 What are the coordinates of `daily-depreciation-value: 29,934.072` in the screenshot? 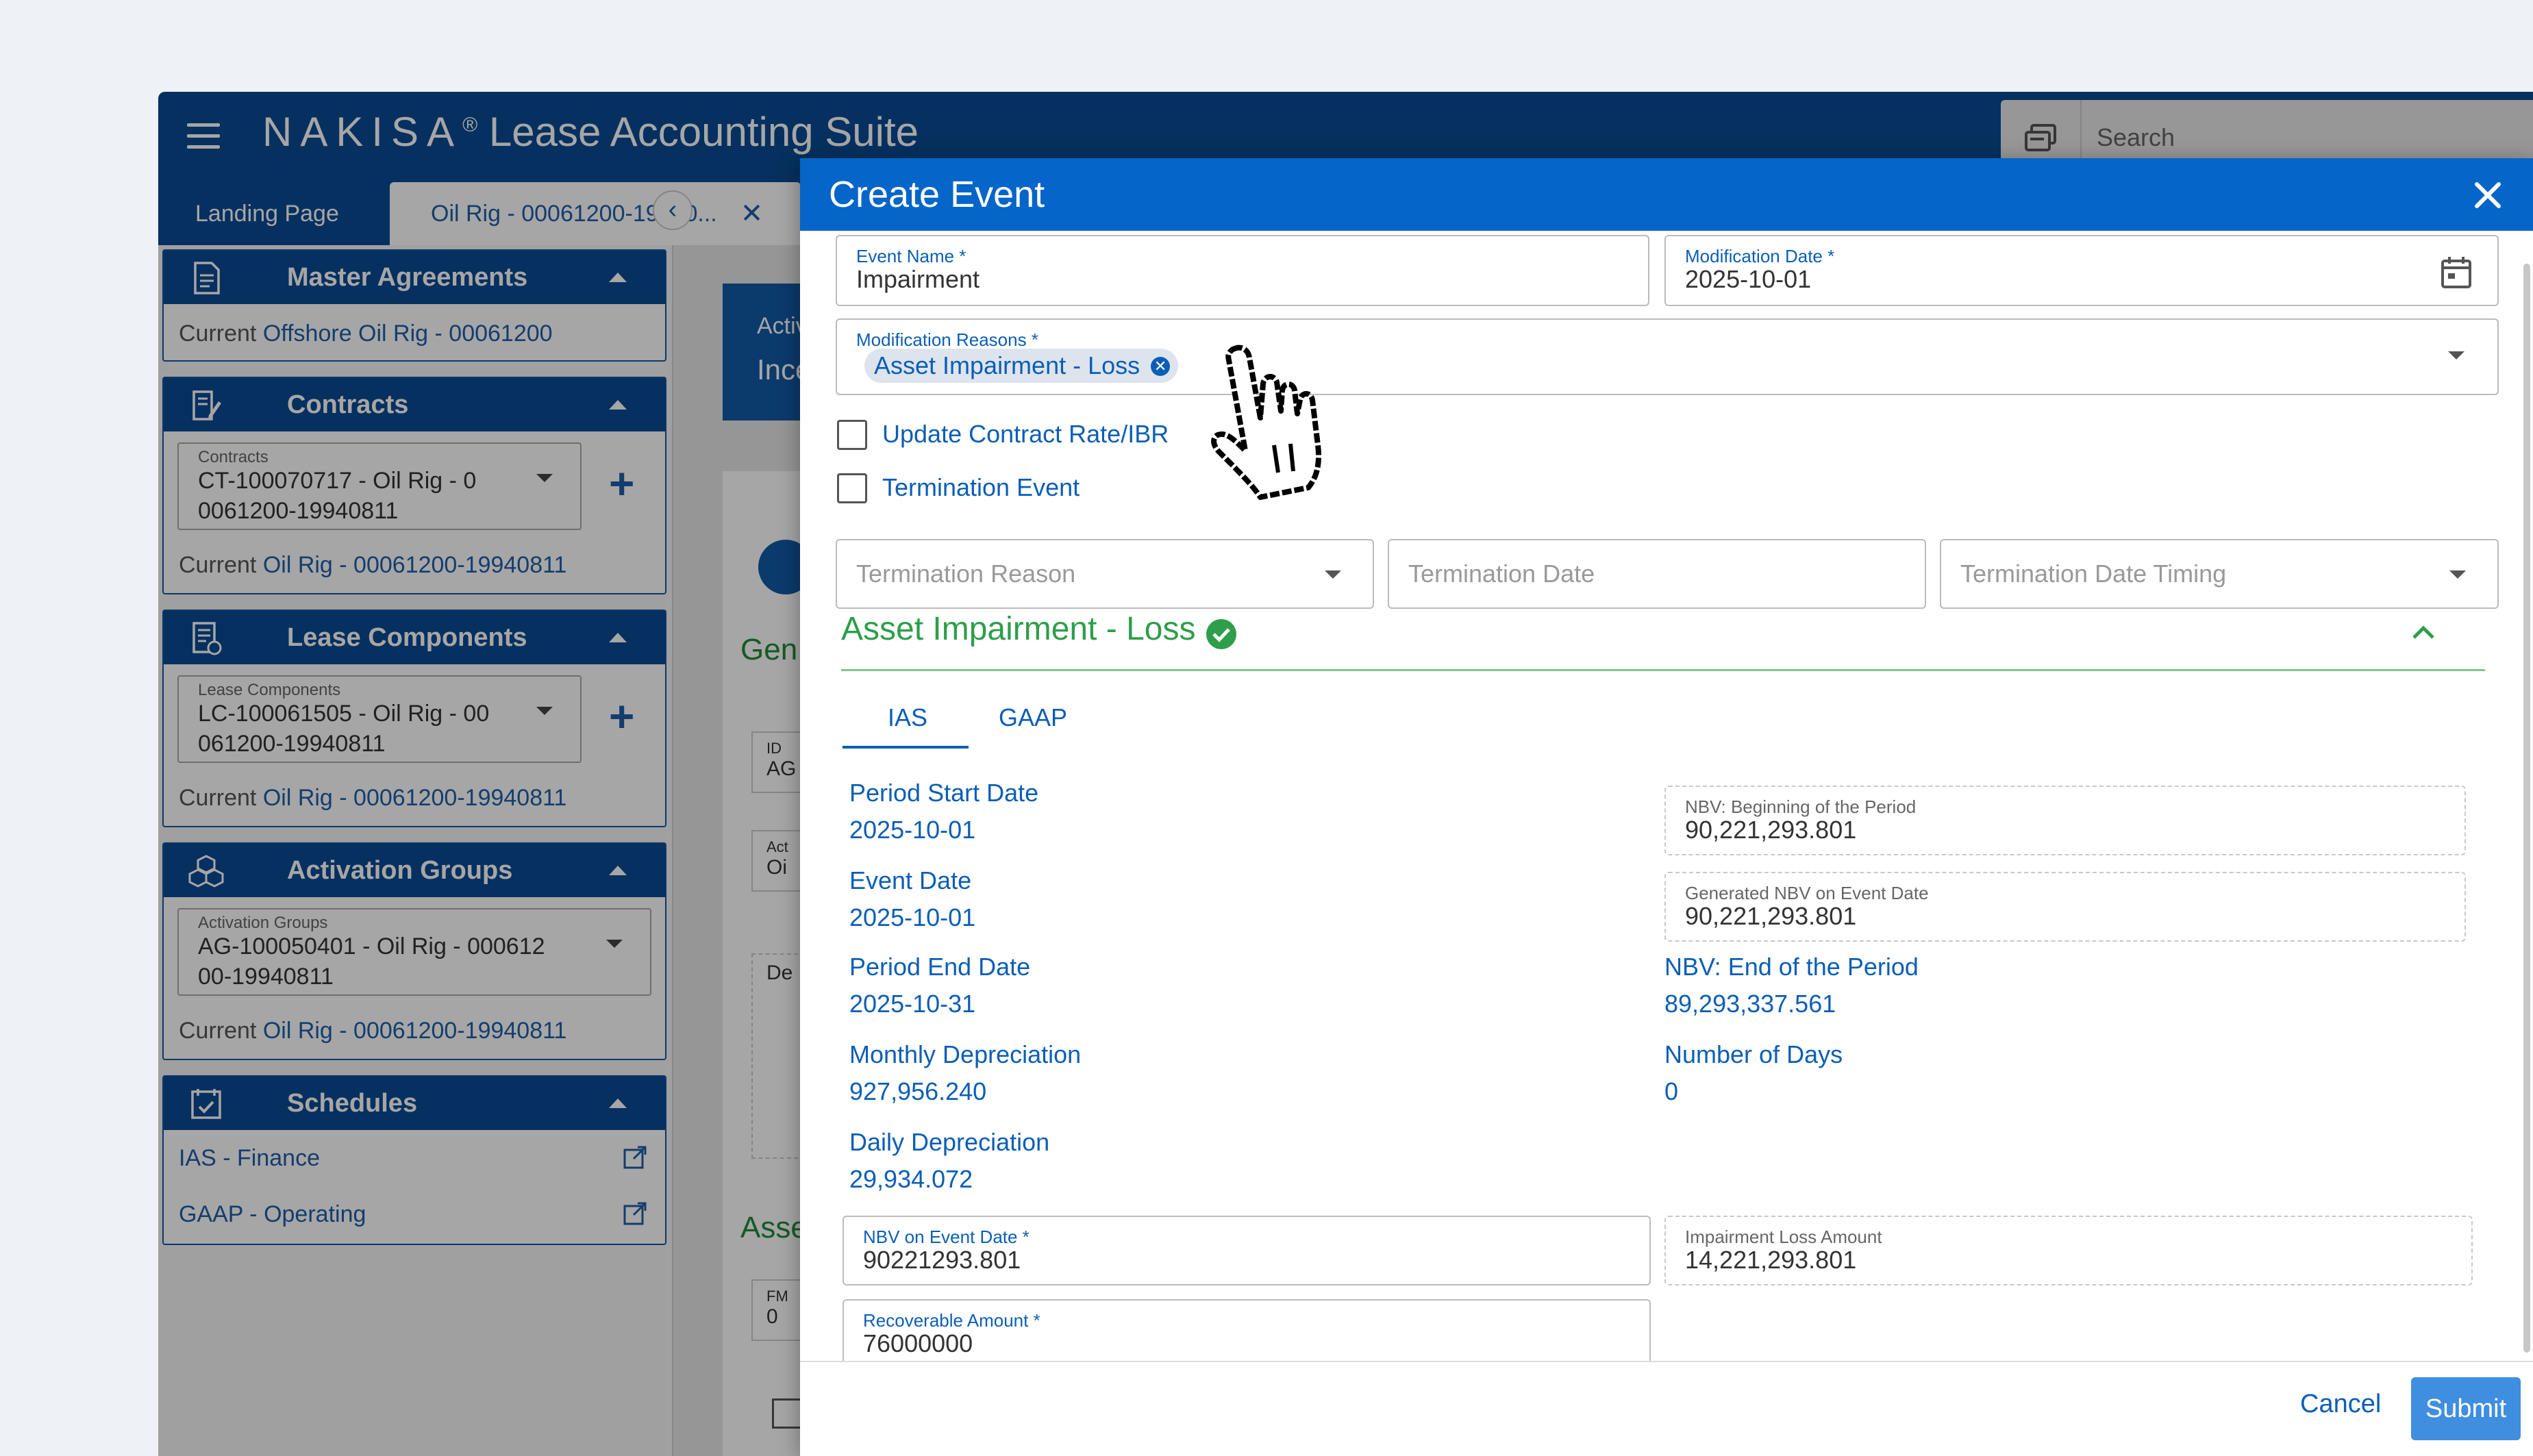 It's located at (911, 1179).